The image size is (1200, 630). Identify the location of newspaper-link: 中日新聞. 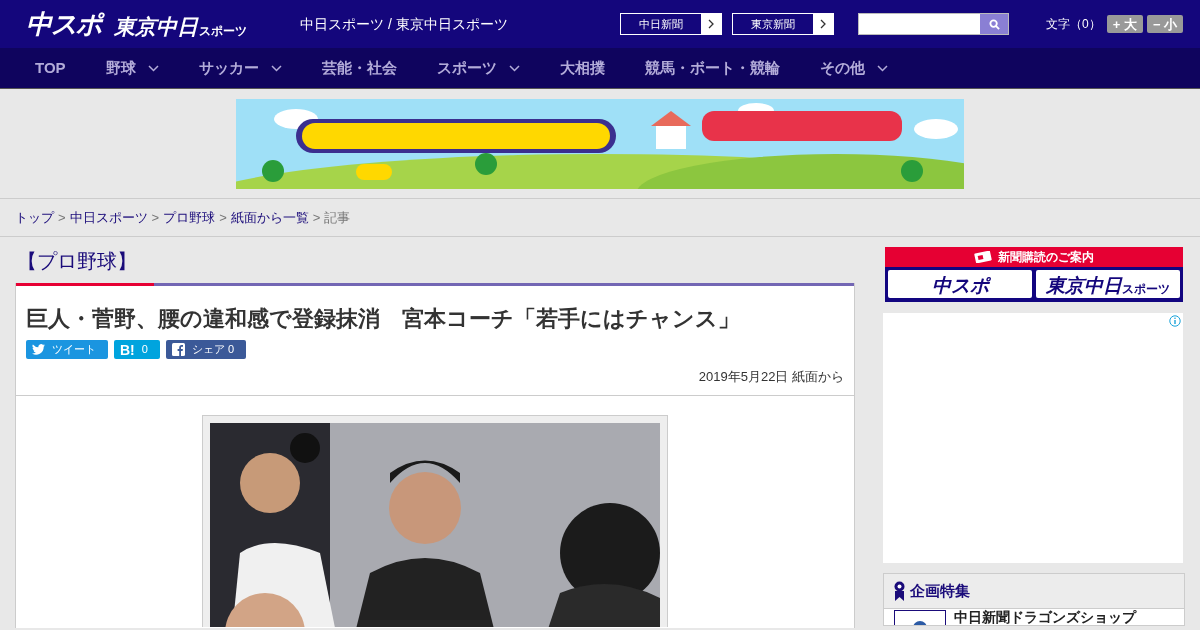
(671, 24).